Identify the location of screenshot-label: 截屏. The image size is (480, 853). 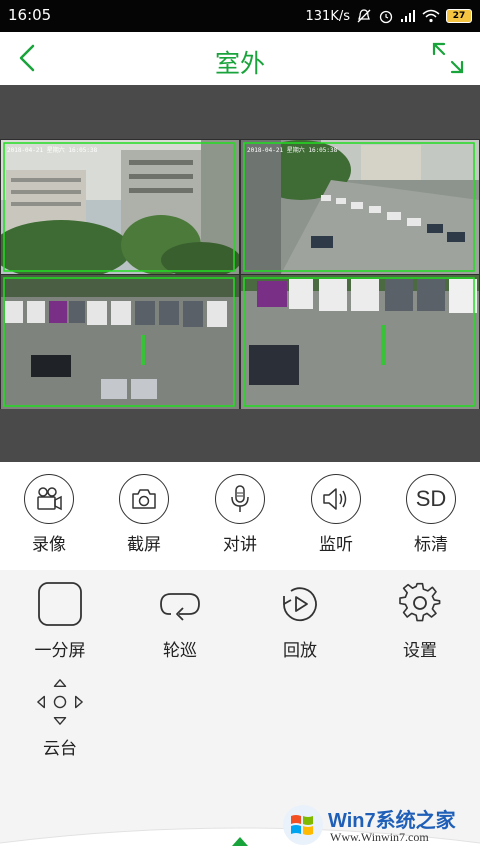
(144, 545).